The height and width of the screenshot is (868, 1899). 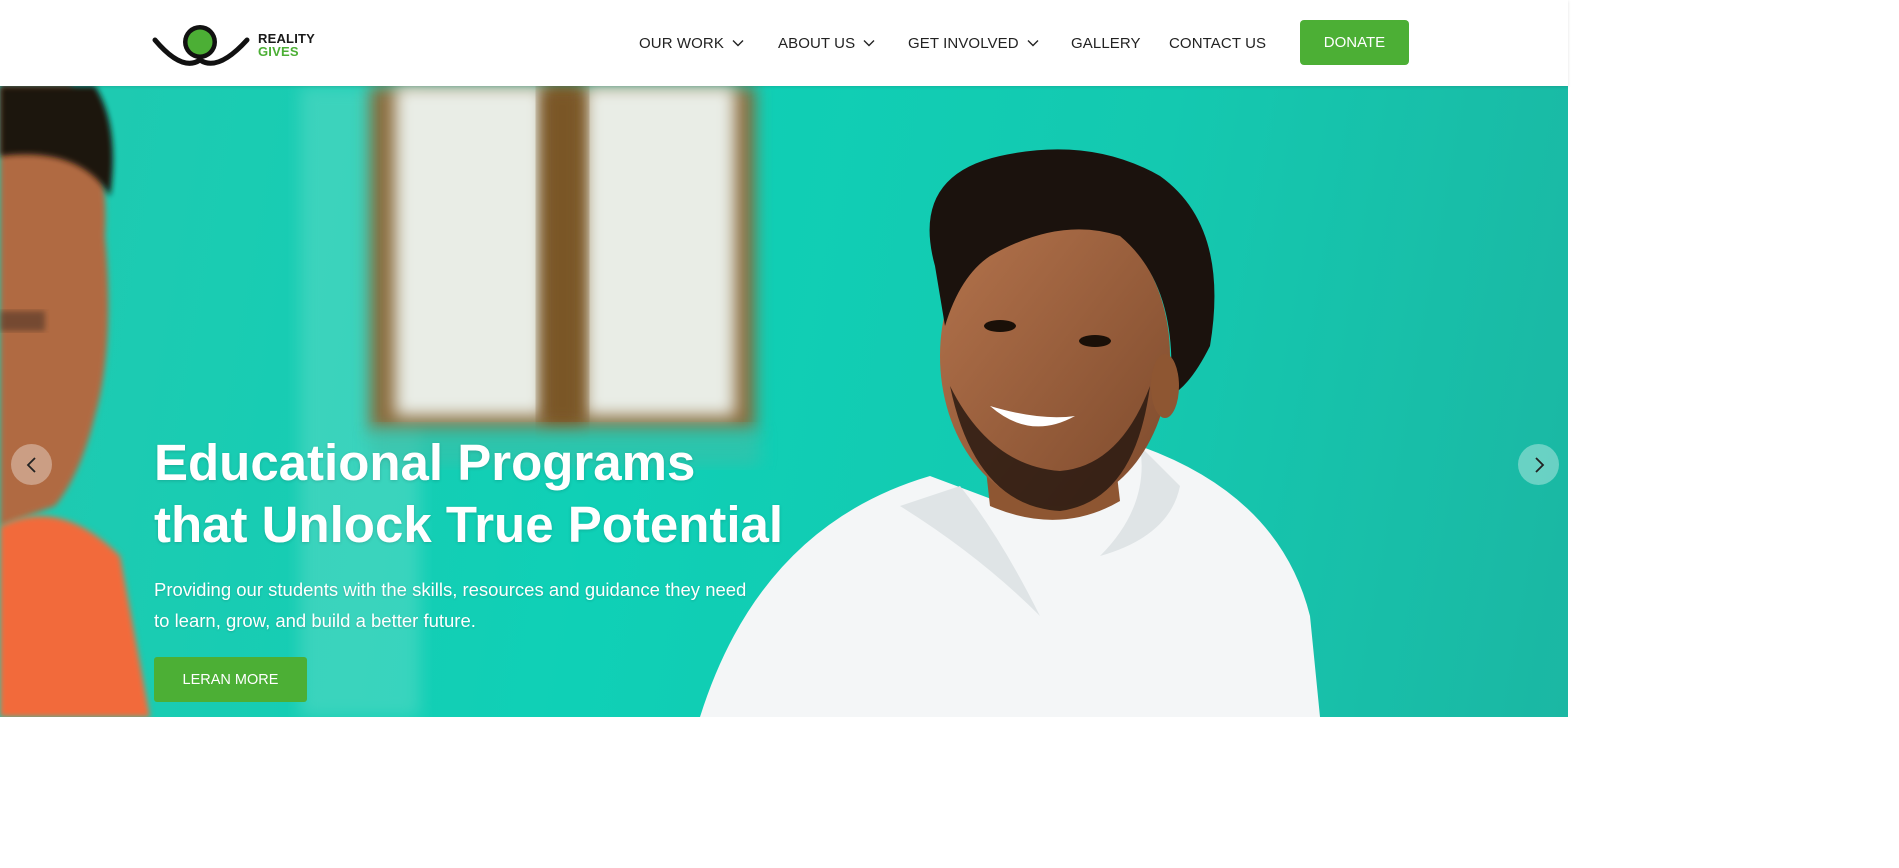 I want to click on nav-item-contact-us: CONTACT US, so click(x=1217, y=43).